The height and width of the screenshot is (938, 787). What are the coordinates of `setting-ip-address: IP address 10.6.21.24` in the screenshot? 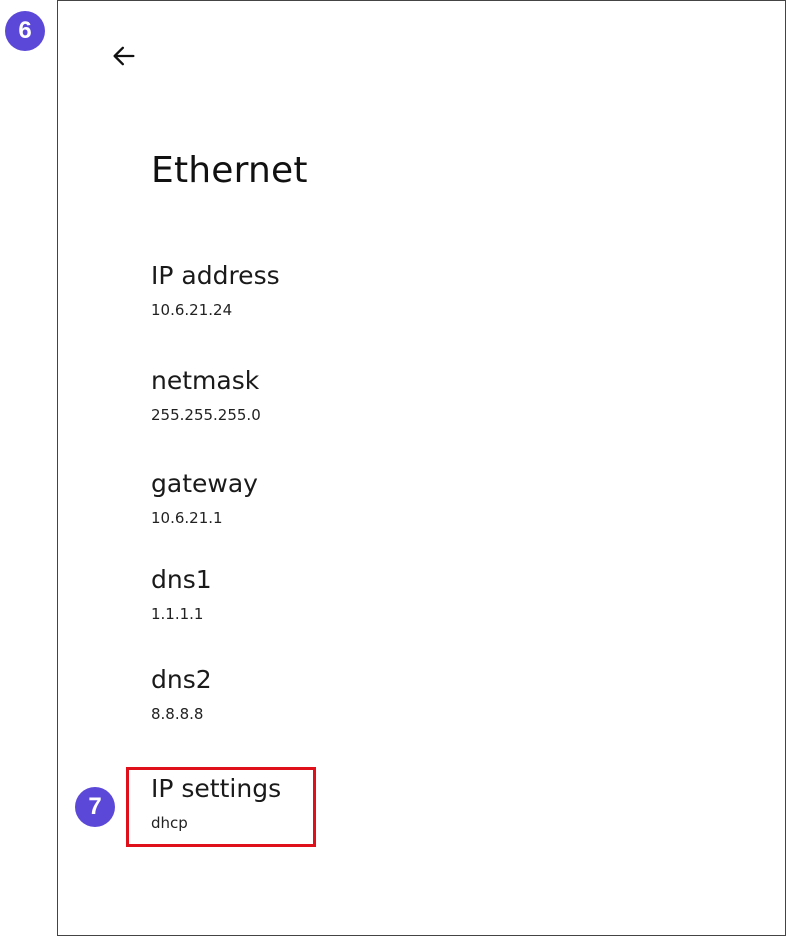 It's located at (431, 290).